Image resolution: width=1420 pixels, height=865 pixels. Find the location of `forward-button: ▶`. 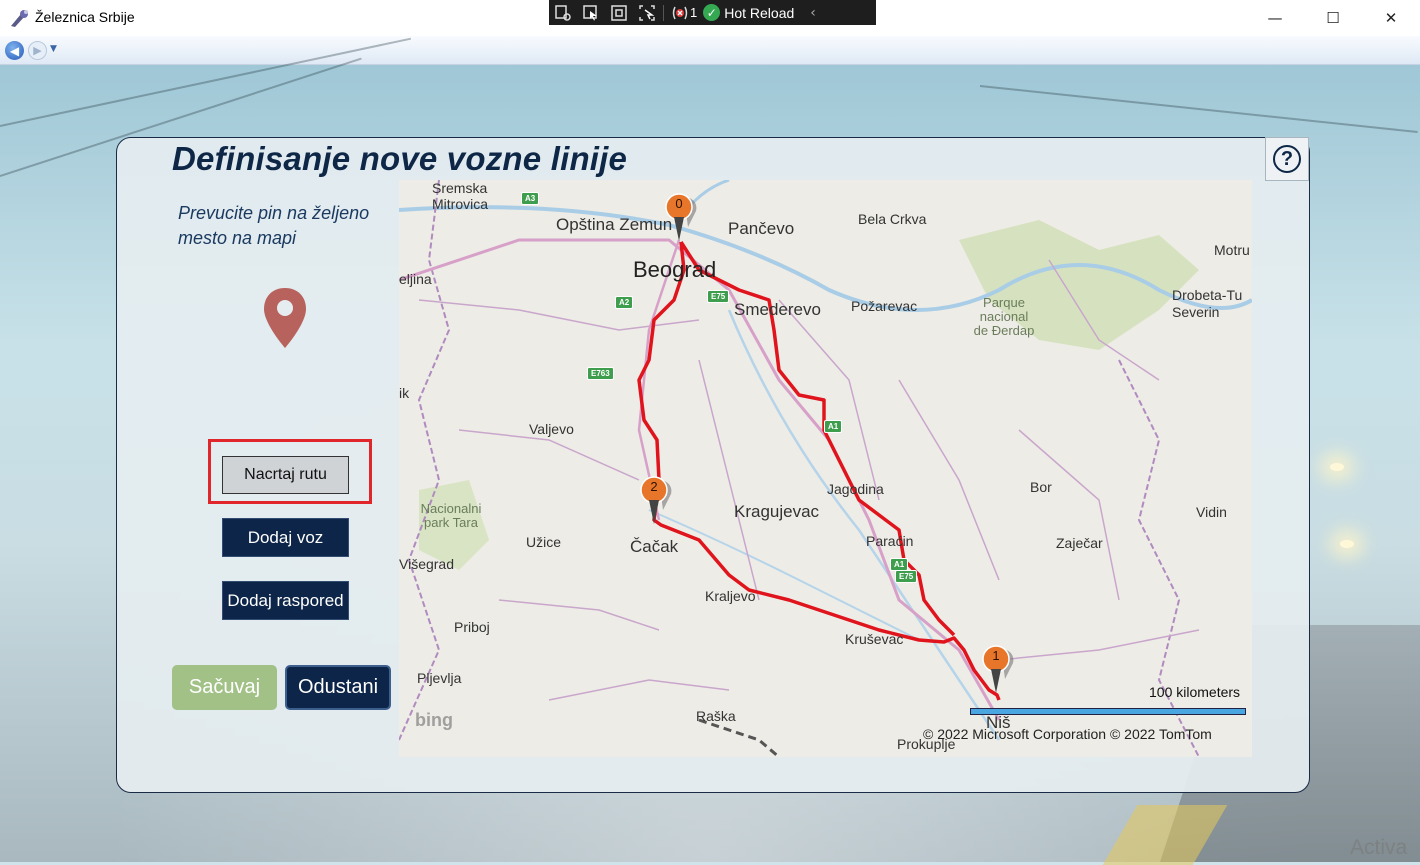

forward-button: ▶ is located at coordinates (37, 50).